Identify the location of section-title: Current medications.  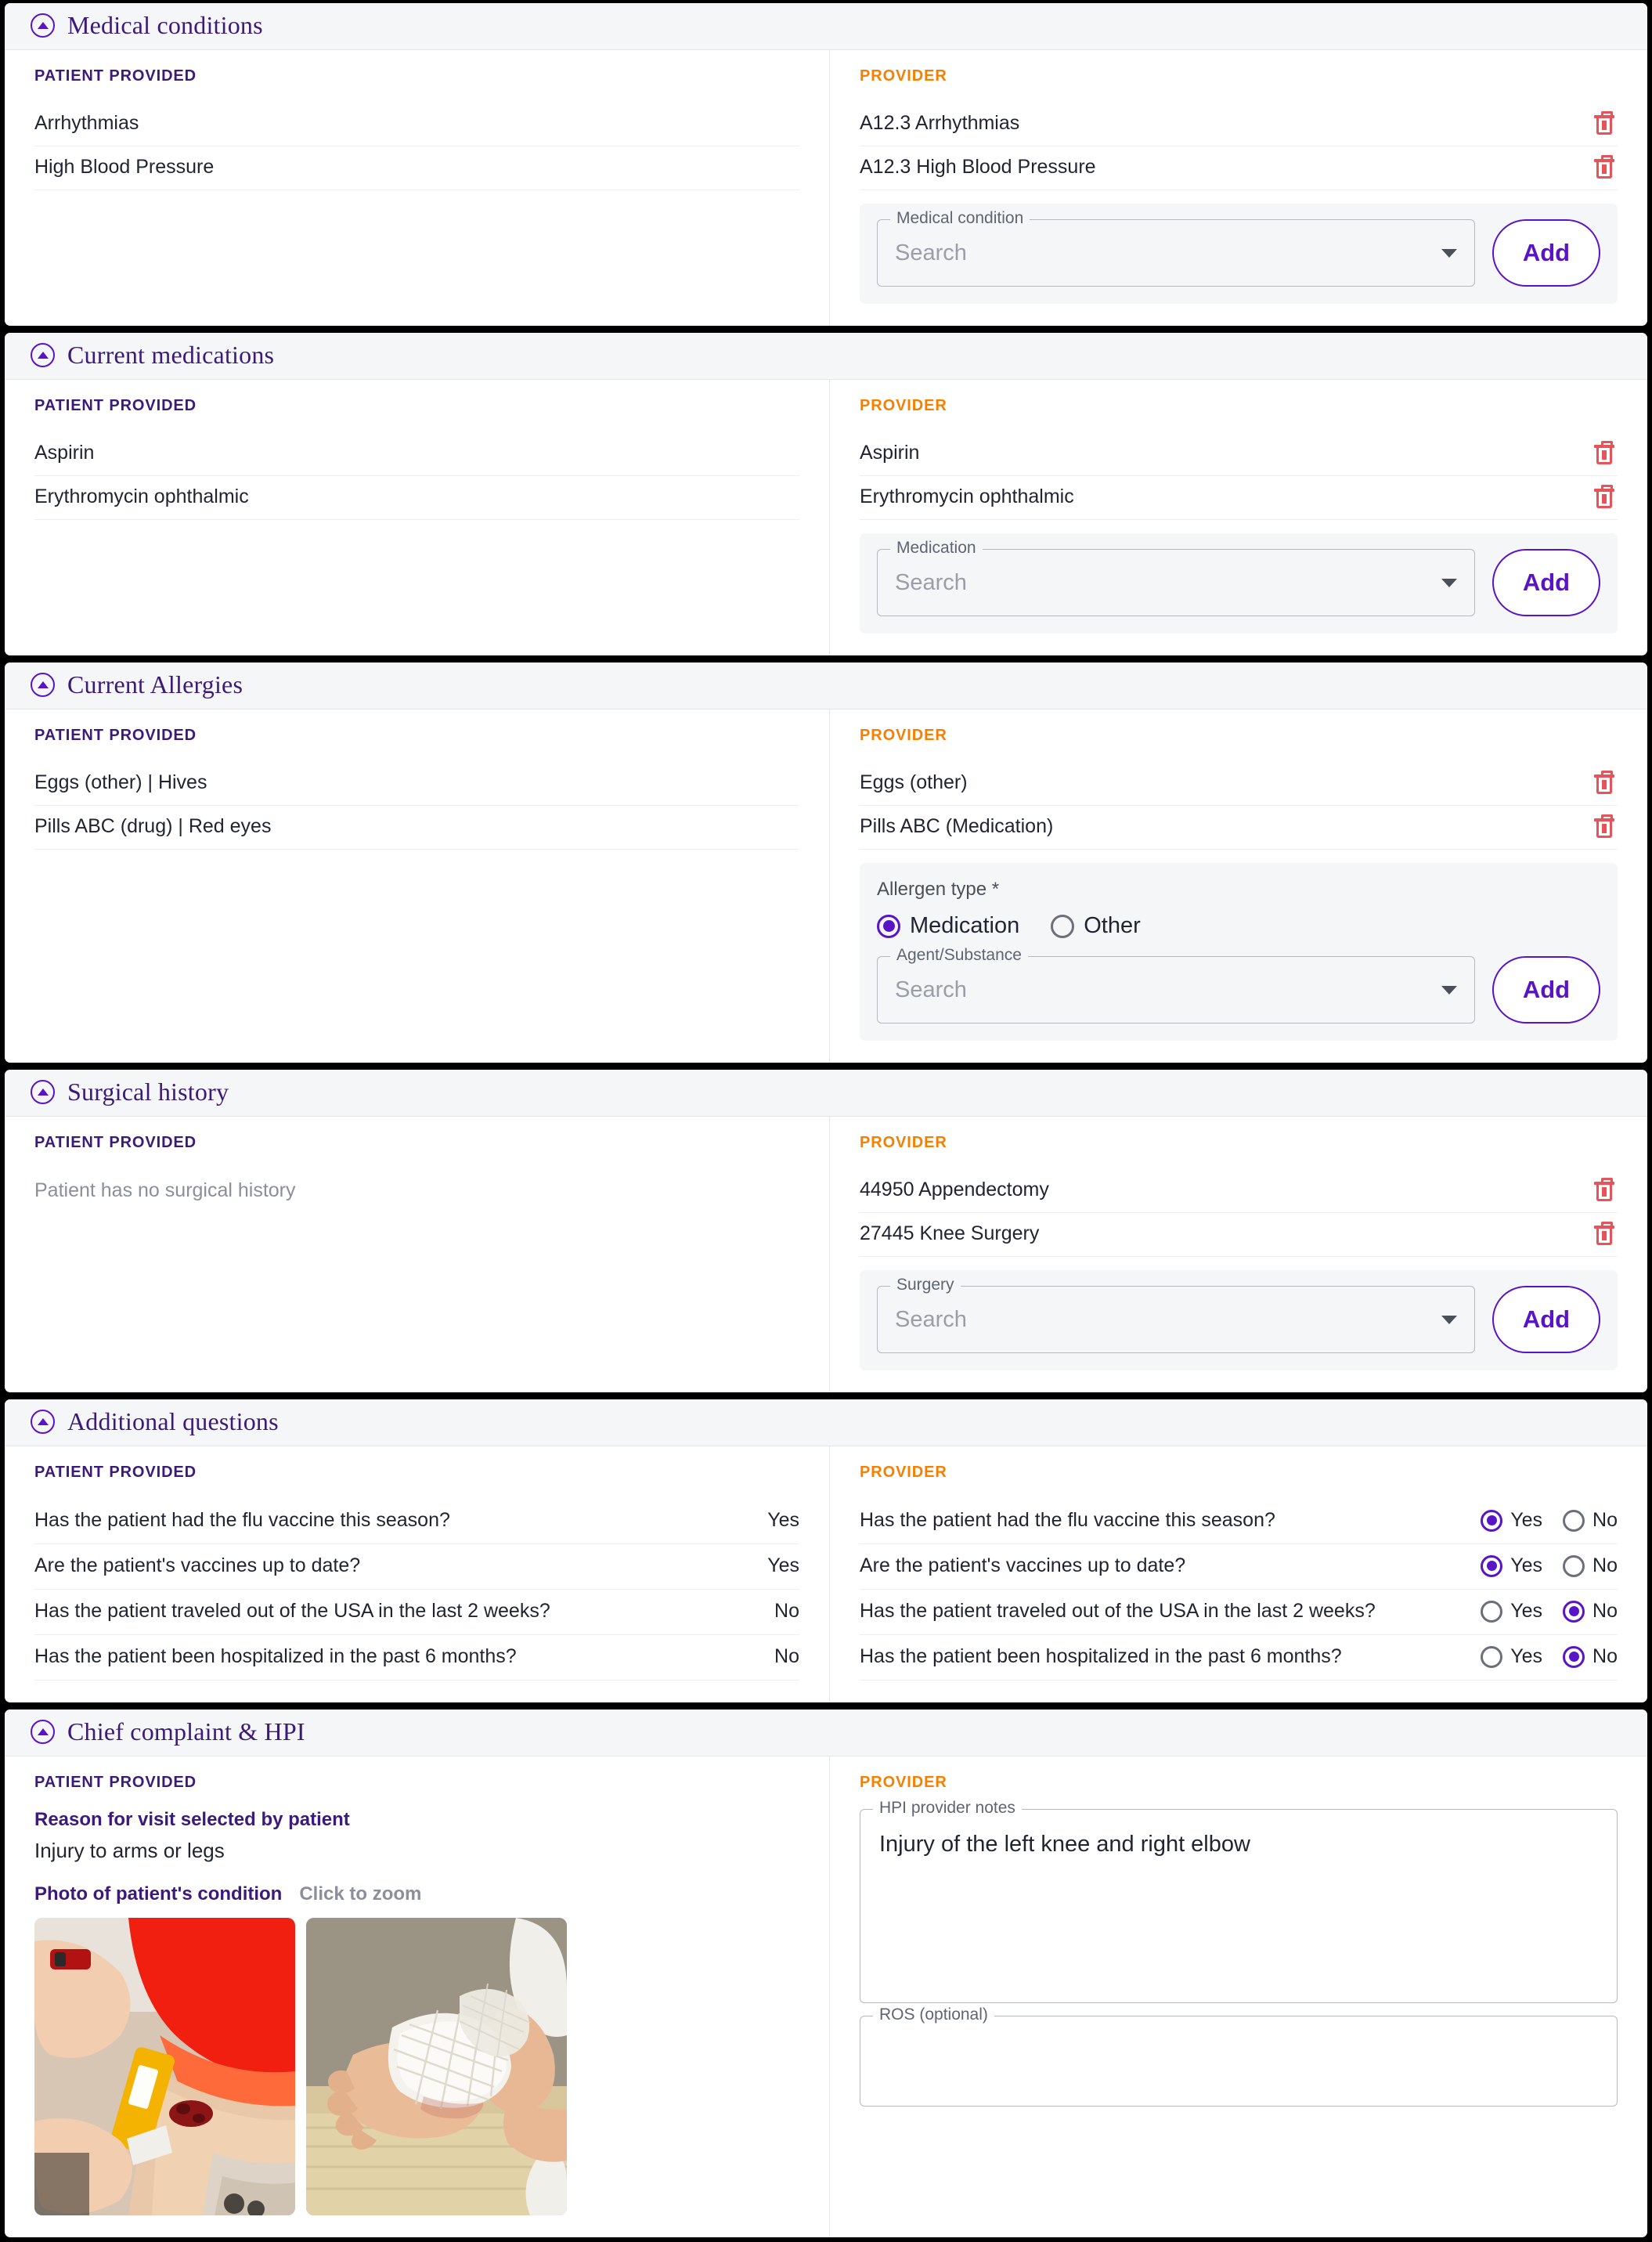
(171, 355).